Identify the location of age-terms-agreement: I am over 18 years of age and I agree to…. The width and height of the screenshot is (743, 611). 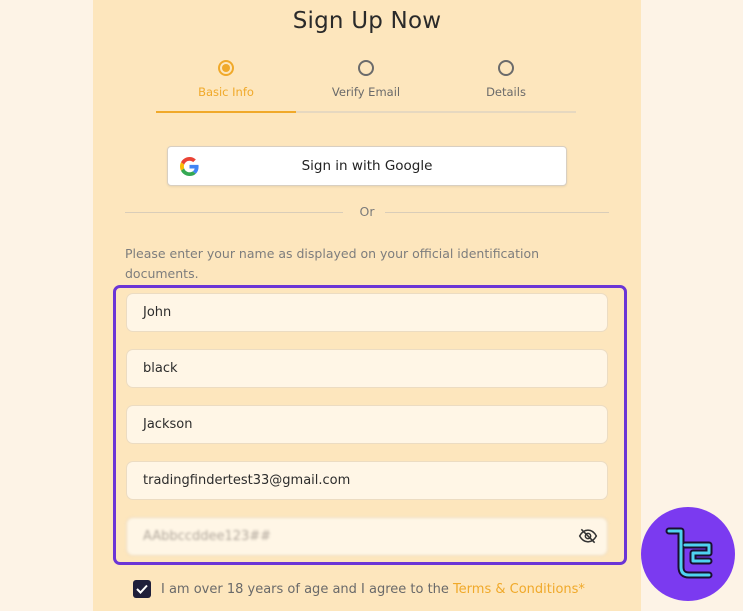
(359, 589).